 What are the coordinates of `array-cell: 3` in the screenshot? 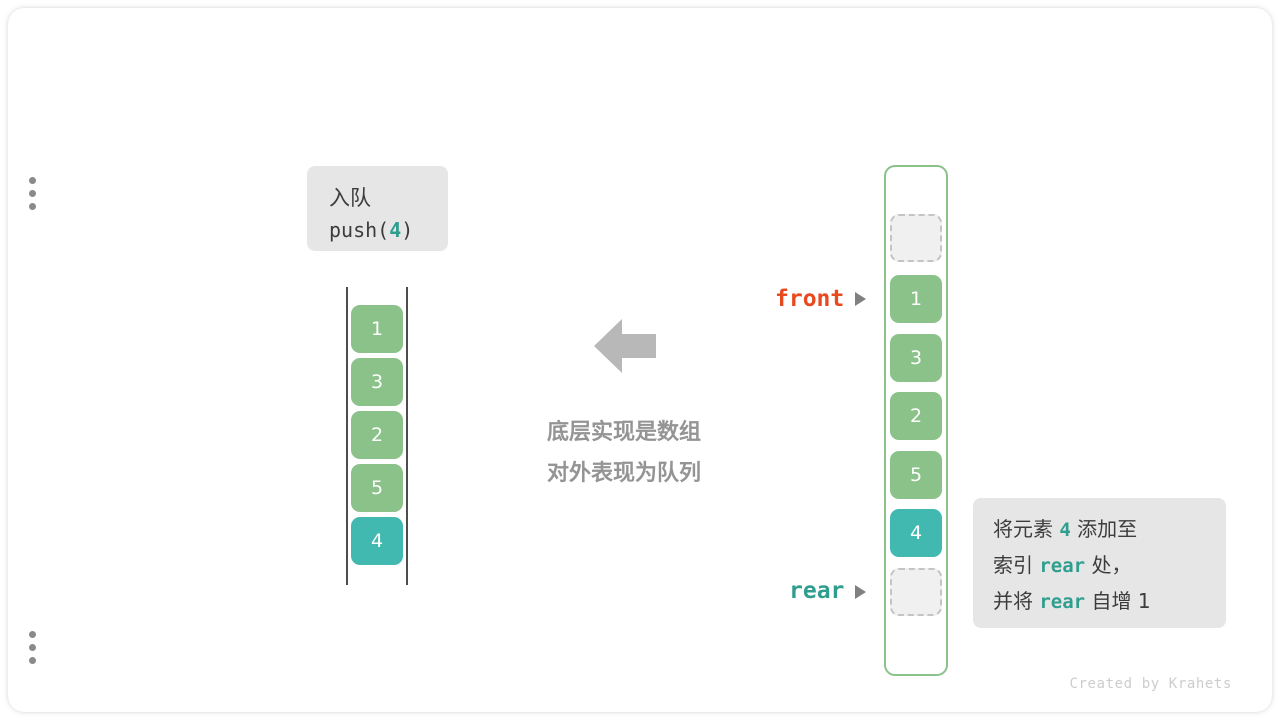 It's located at (916, 358).